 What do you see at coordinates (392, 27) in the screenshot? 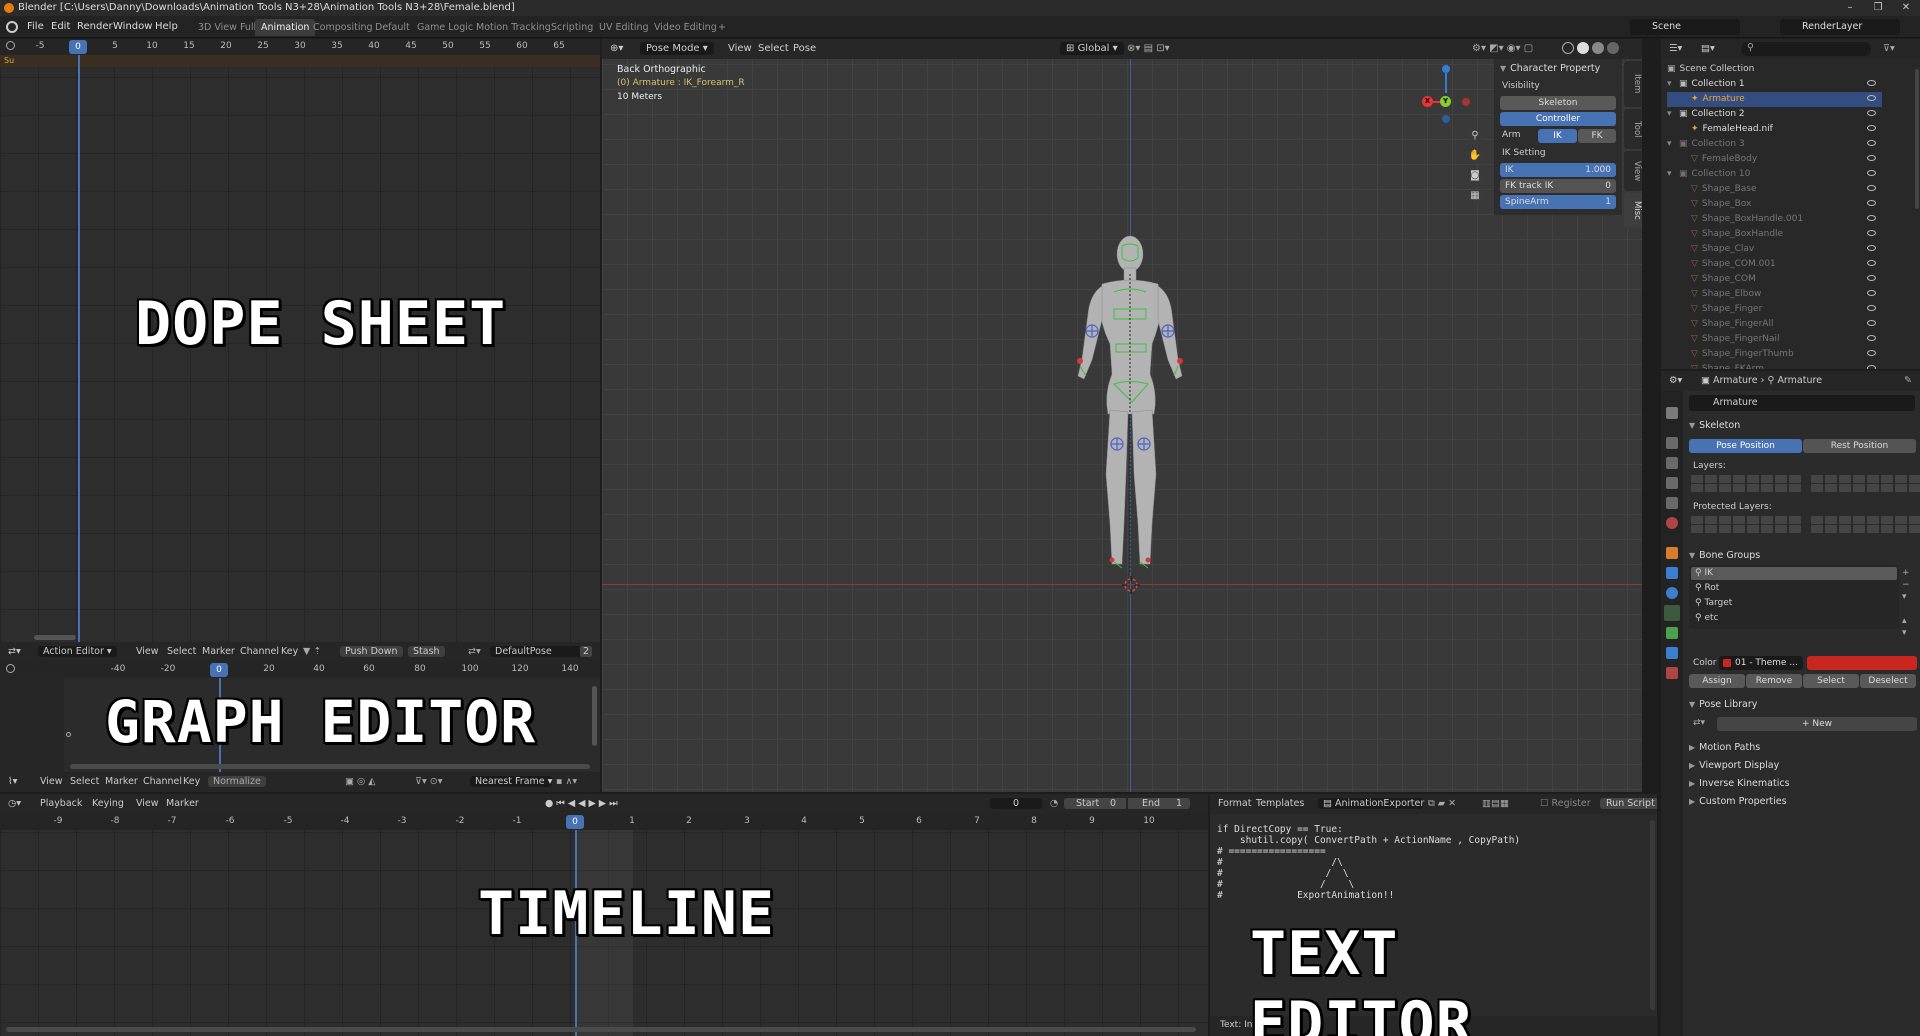
I see `tab-default: Default` at bounding box center [392, 27].